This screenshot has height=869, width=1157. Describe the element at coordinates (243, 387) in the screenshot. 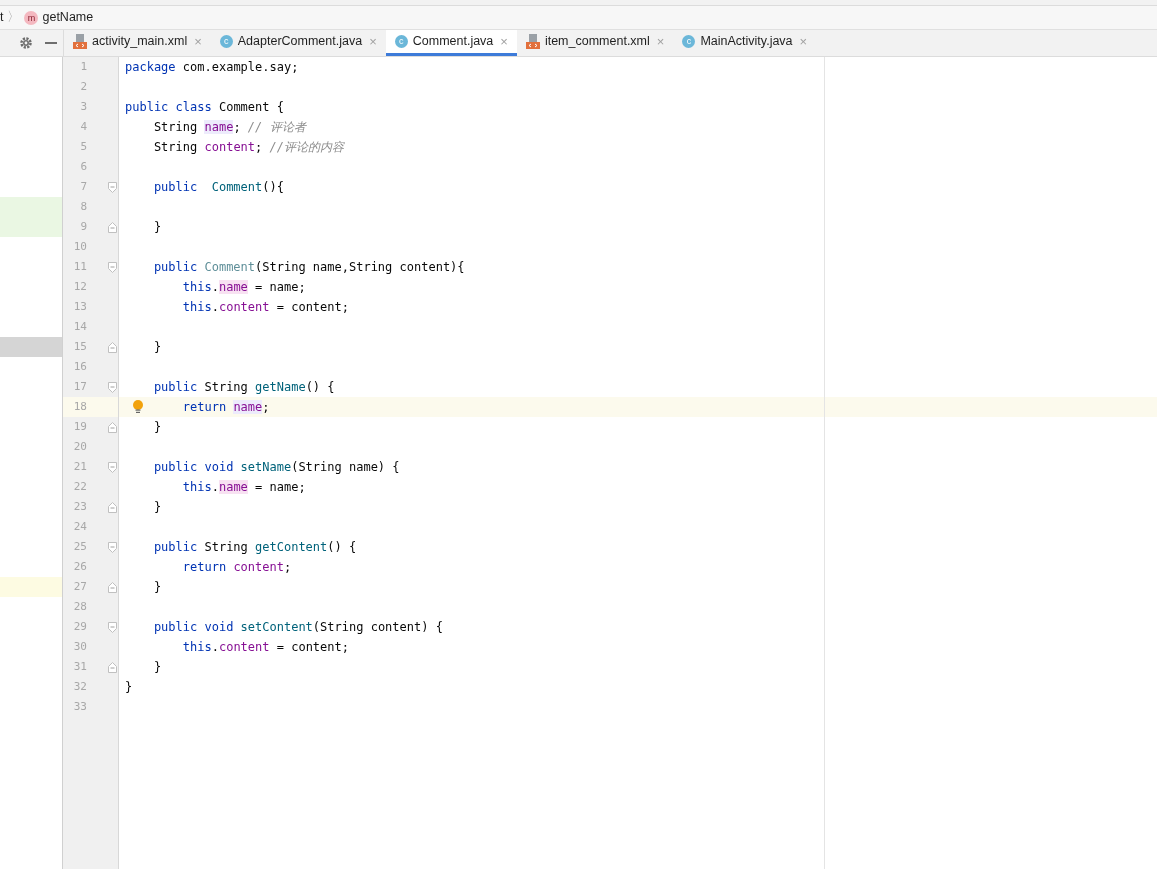

I see `code-line: public String getName() {` at that location.